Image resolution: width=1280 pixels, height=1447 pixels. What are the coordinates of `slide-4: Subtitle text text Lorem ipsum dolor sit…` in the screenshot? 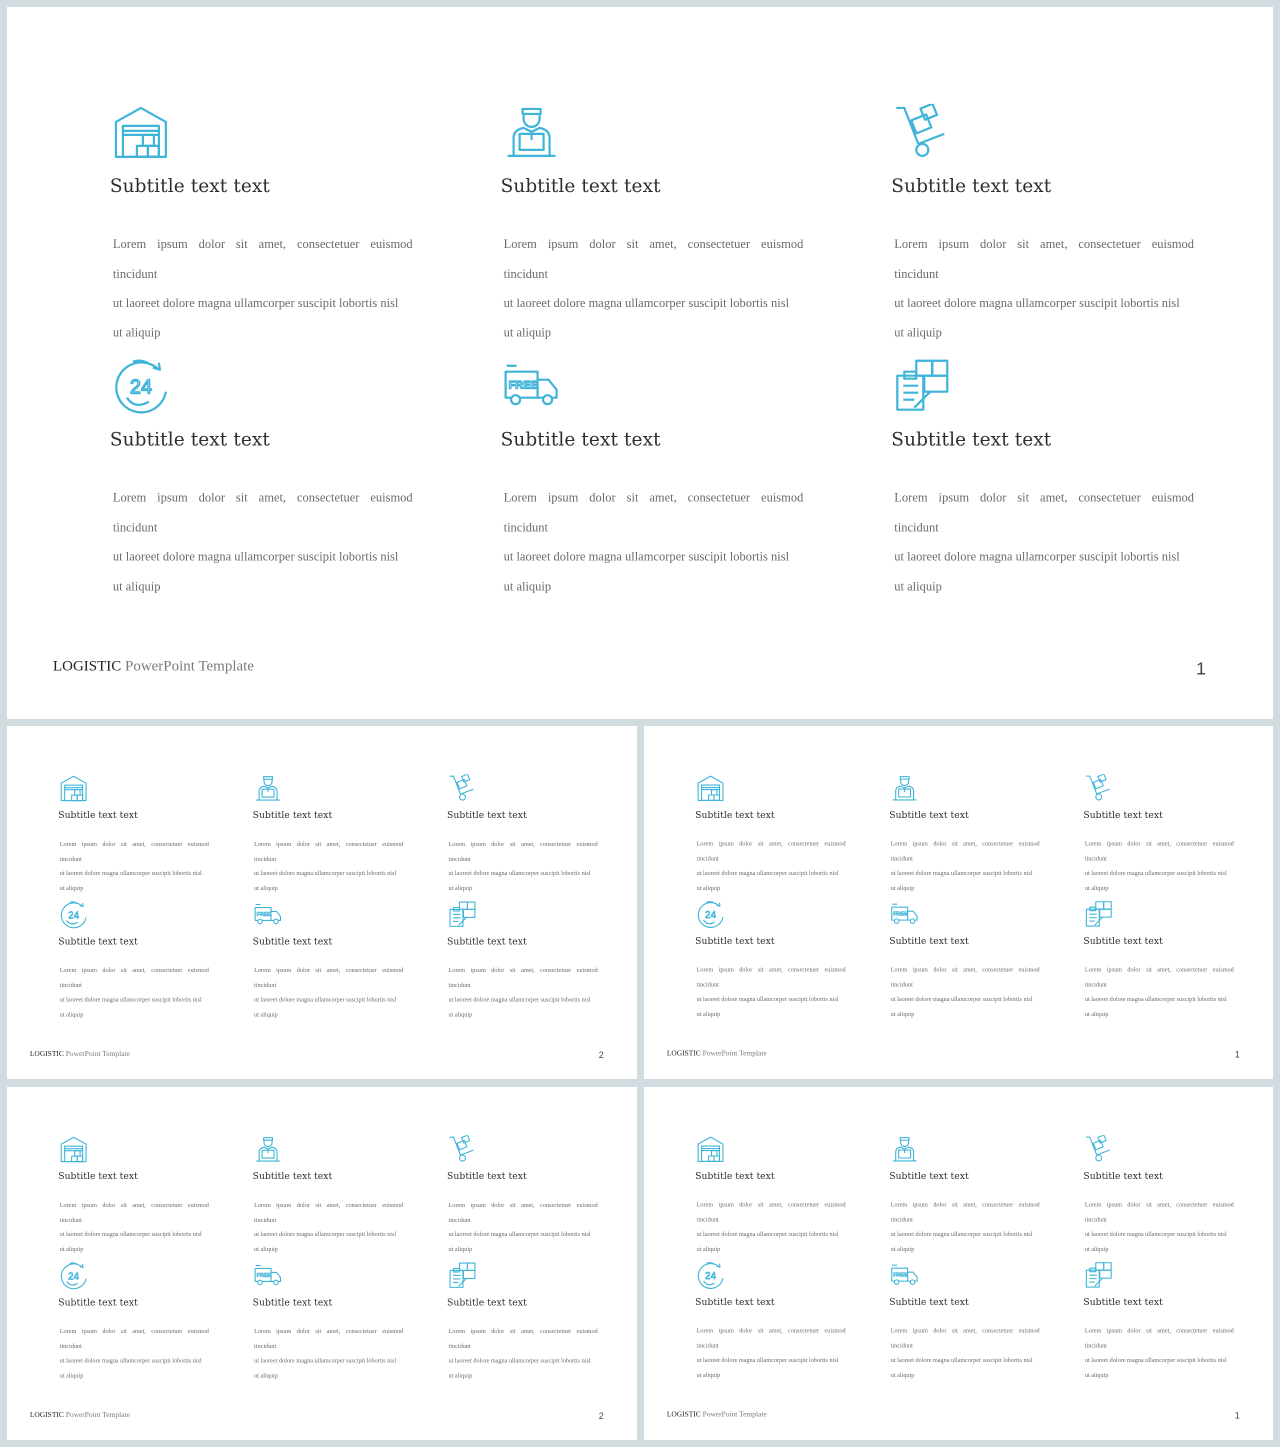 It's located at (322, 1263).